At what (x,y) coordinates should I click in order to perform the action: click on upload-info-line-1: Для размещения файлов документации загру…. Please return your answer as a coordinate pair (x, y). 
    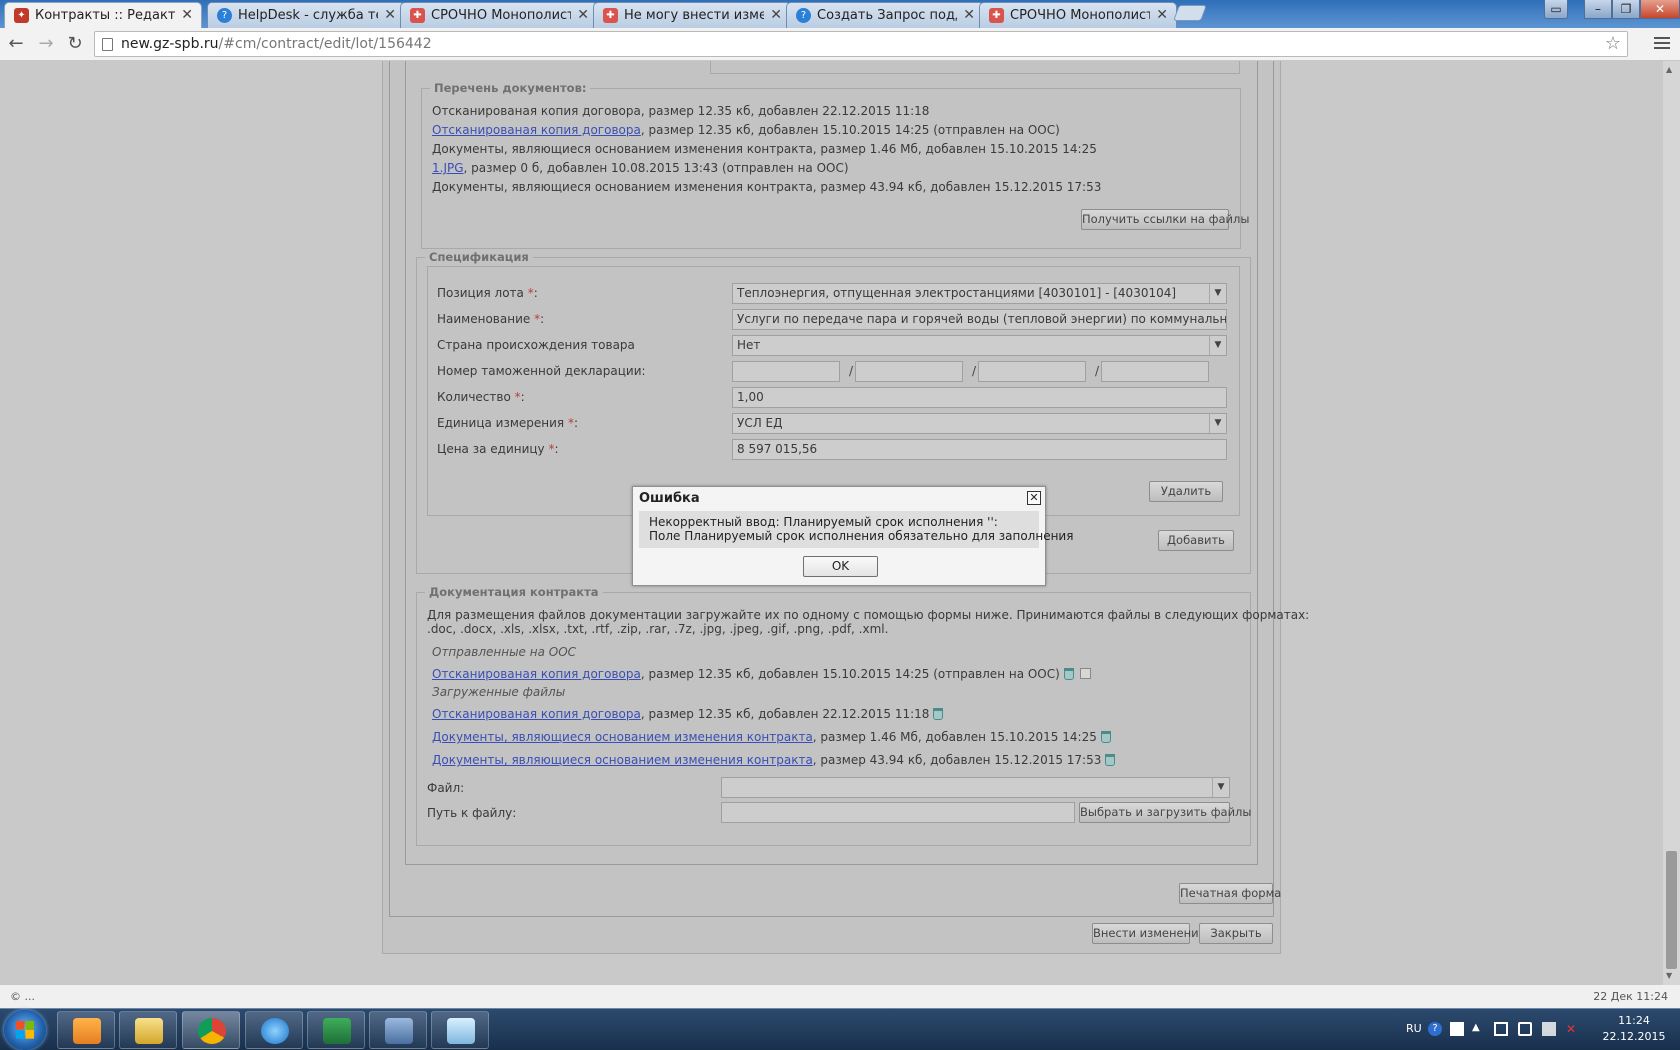
    Looking at the image, I should click on (868, 615).